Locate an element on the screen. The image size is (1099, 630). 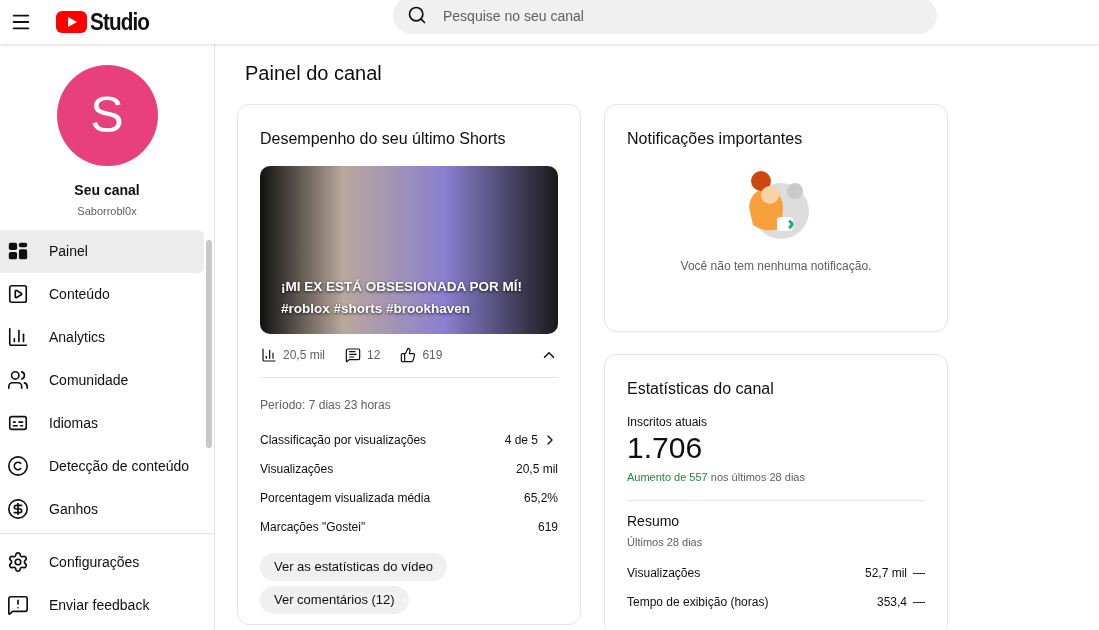
growth-text: Aumento de 557 nos últimos 28 dias is located at coordinates (716, 477).